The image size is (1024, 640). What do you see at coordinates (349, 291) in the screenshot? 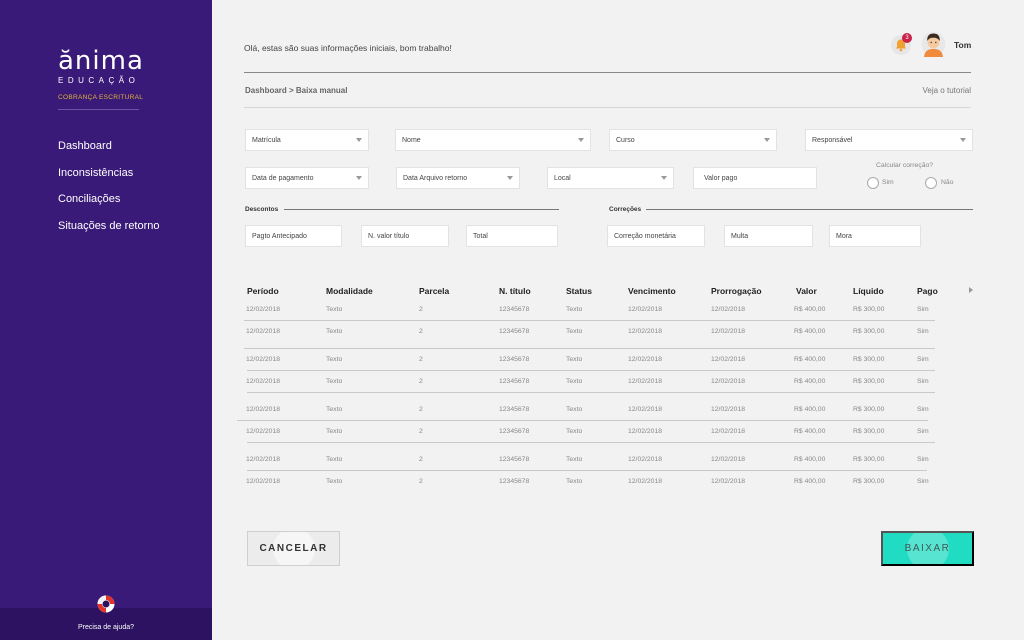
I see `col-header-modalidade: Modalidade` at bounding box center [349, 291].